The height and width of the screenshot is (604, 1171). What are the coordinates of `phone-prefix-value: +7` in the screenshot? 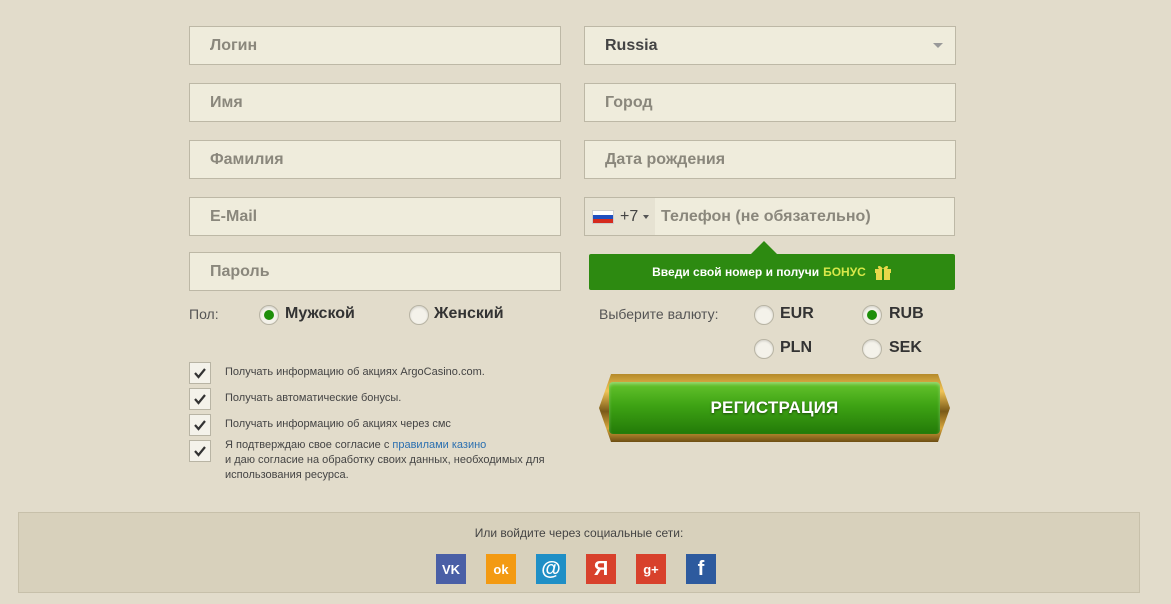 It's located at (629, 216).